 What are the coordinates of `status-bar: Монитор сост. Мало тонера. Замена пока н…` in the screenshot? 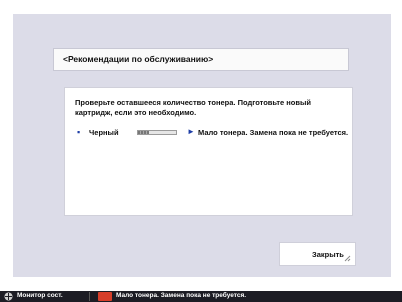 It's located at (201, 296).